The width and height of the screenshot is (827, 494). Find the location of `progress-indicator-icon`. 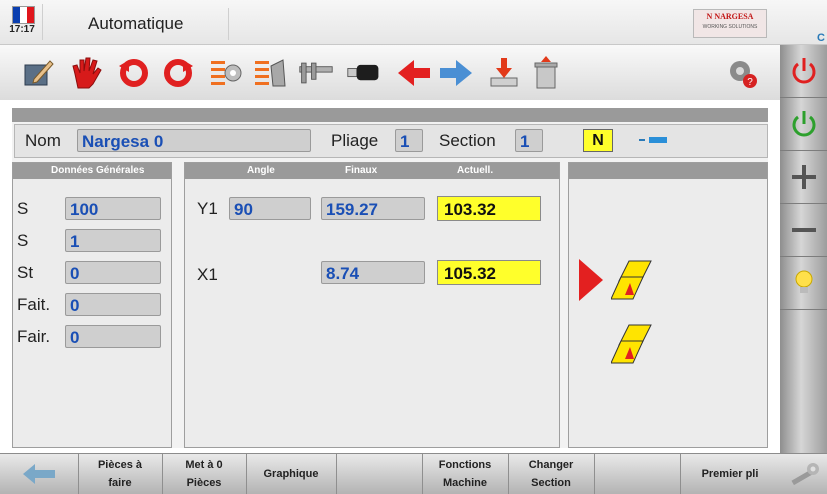

progress-indicator-icon is located at coordinates (653, 140).